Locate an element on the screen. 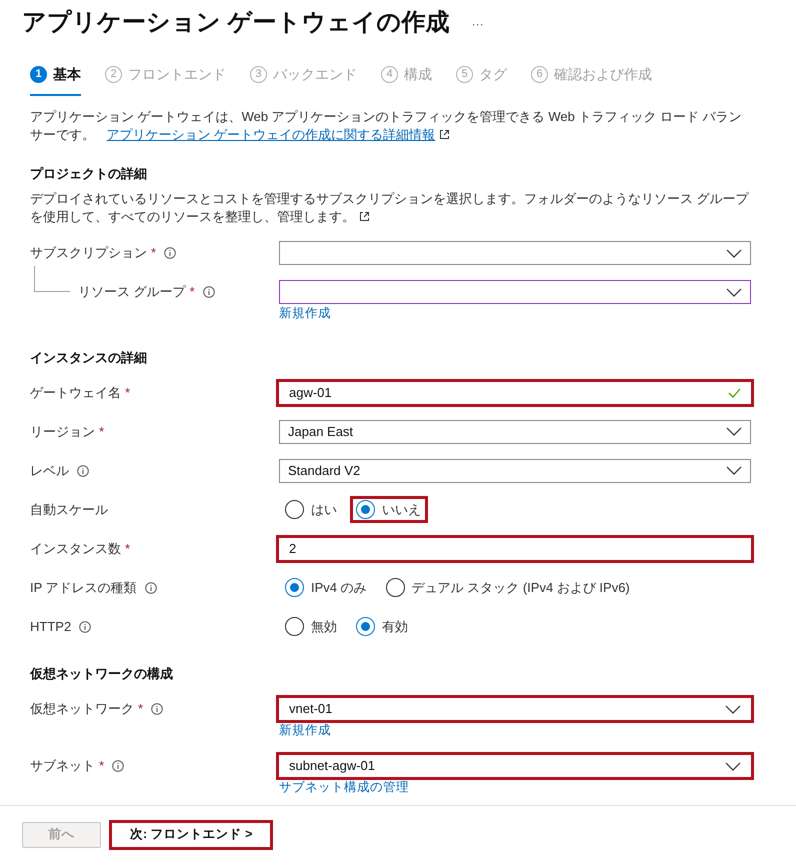 Image resolution: width=796 pixels, height=867 pixels. radio-option: はい is located at coordinates (311, 510).